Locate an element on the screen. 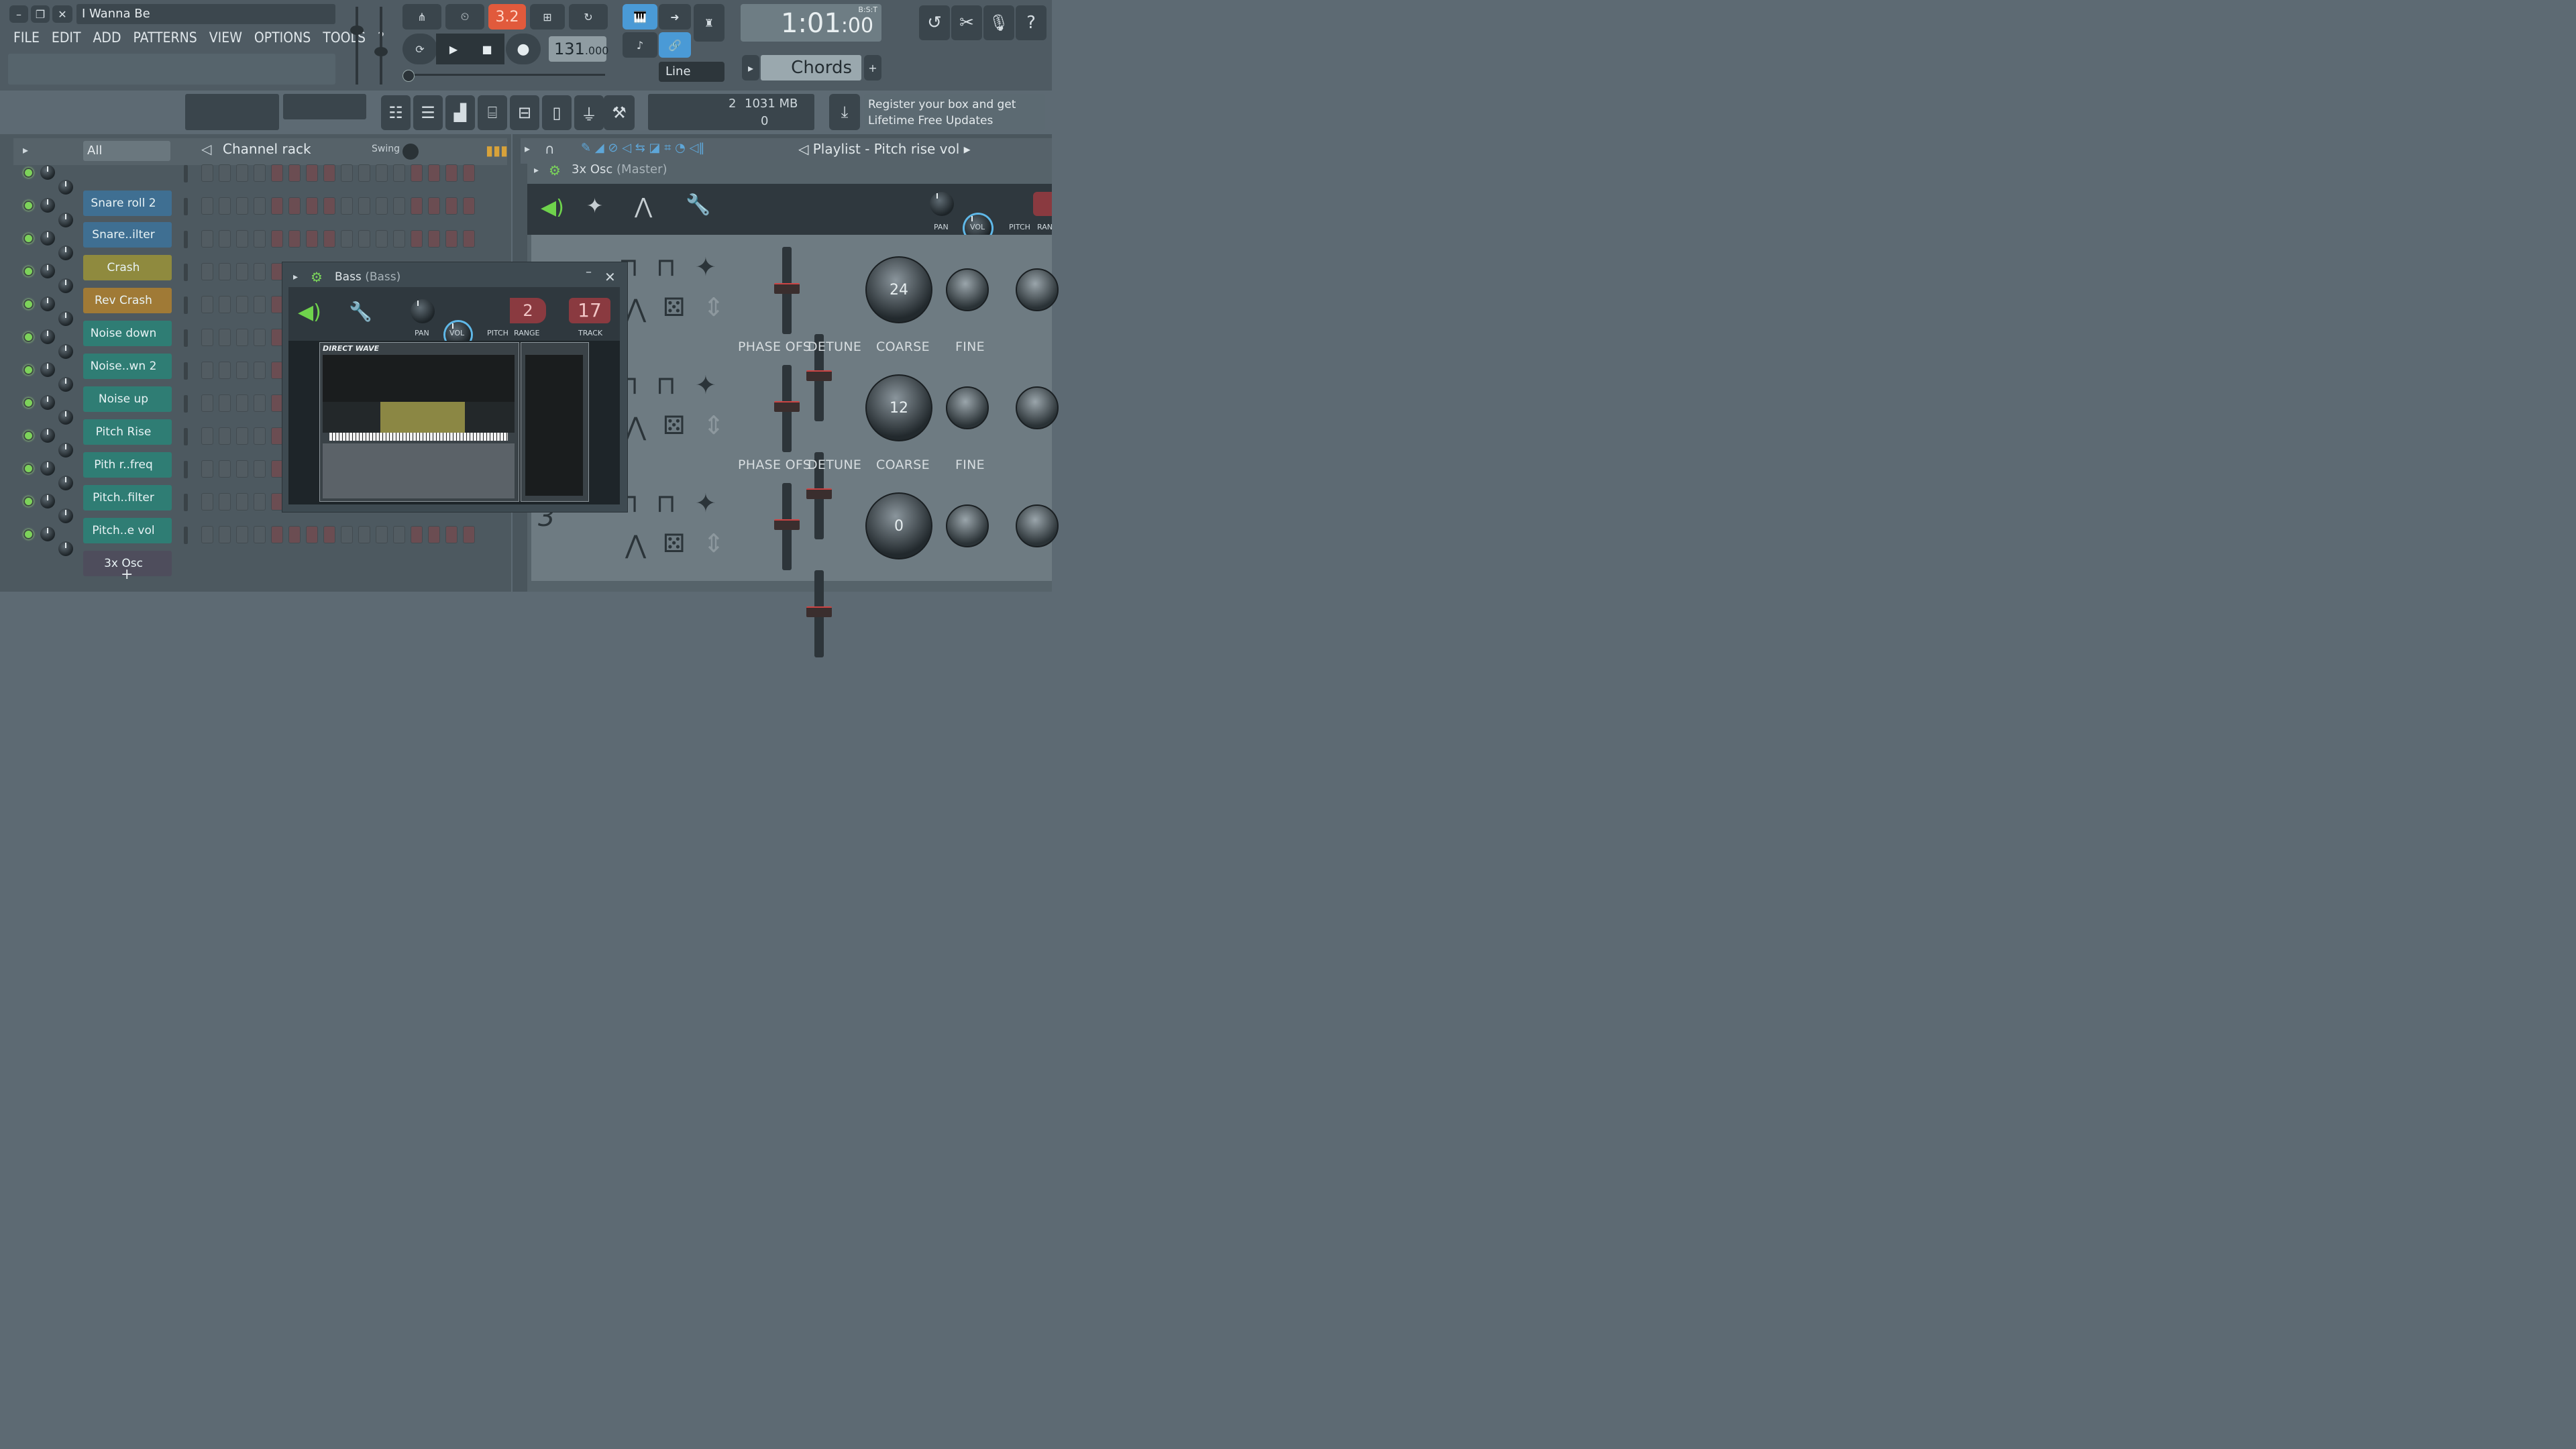 Image resolution: width=2576 pixels, height=1449 pixels. master-volume-slider is located at coordinates (357, 46).